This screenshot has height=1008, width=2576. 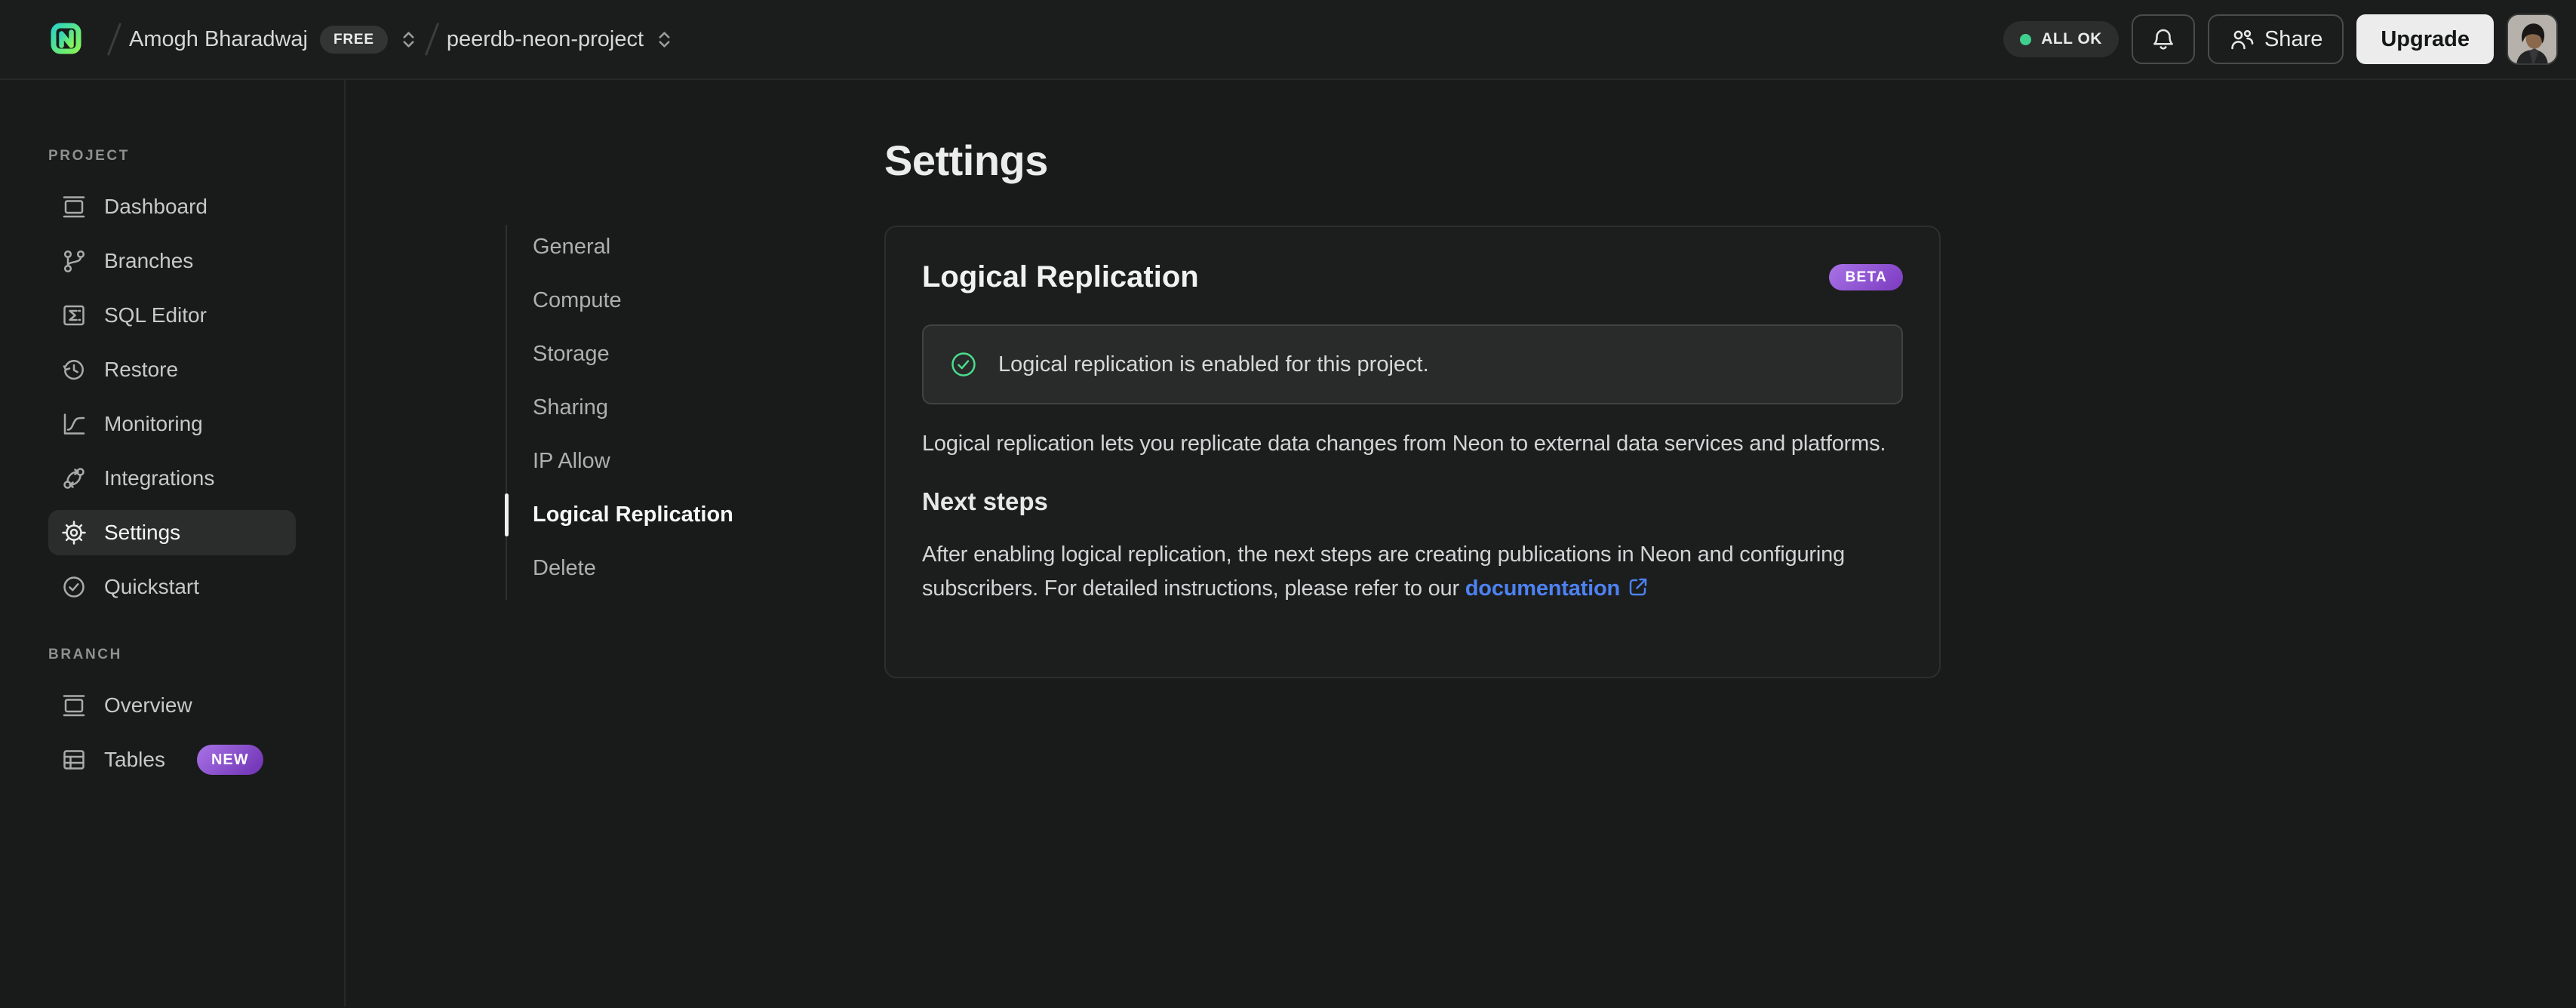 What do you see at coordinates (2293, 38) in the screenshot?
I see `share-label: Share` at bounding box center [2293, 38].